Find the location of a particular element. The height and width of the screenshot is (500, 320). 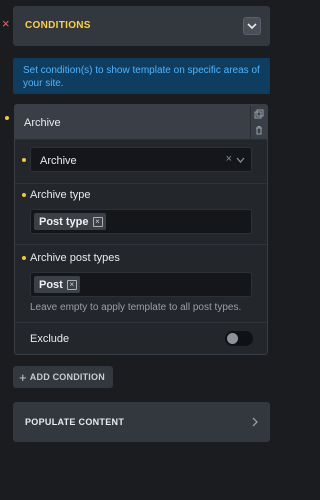

trash-icon is located at coordinates (259, 130).